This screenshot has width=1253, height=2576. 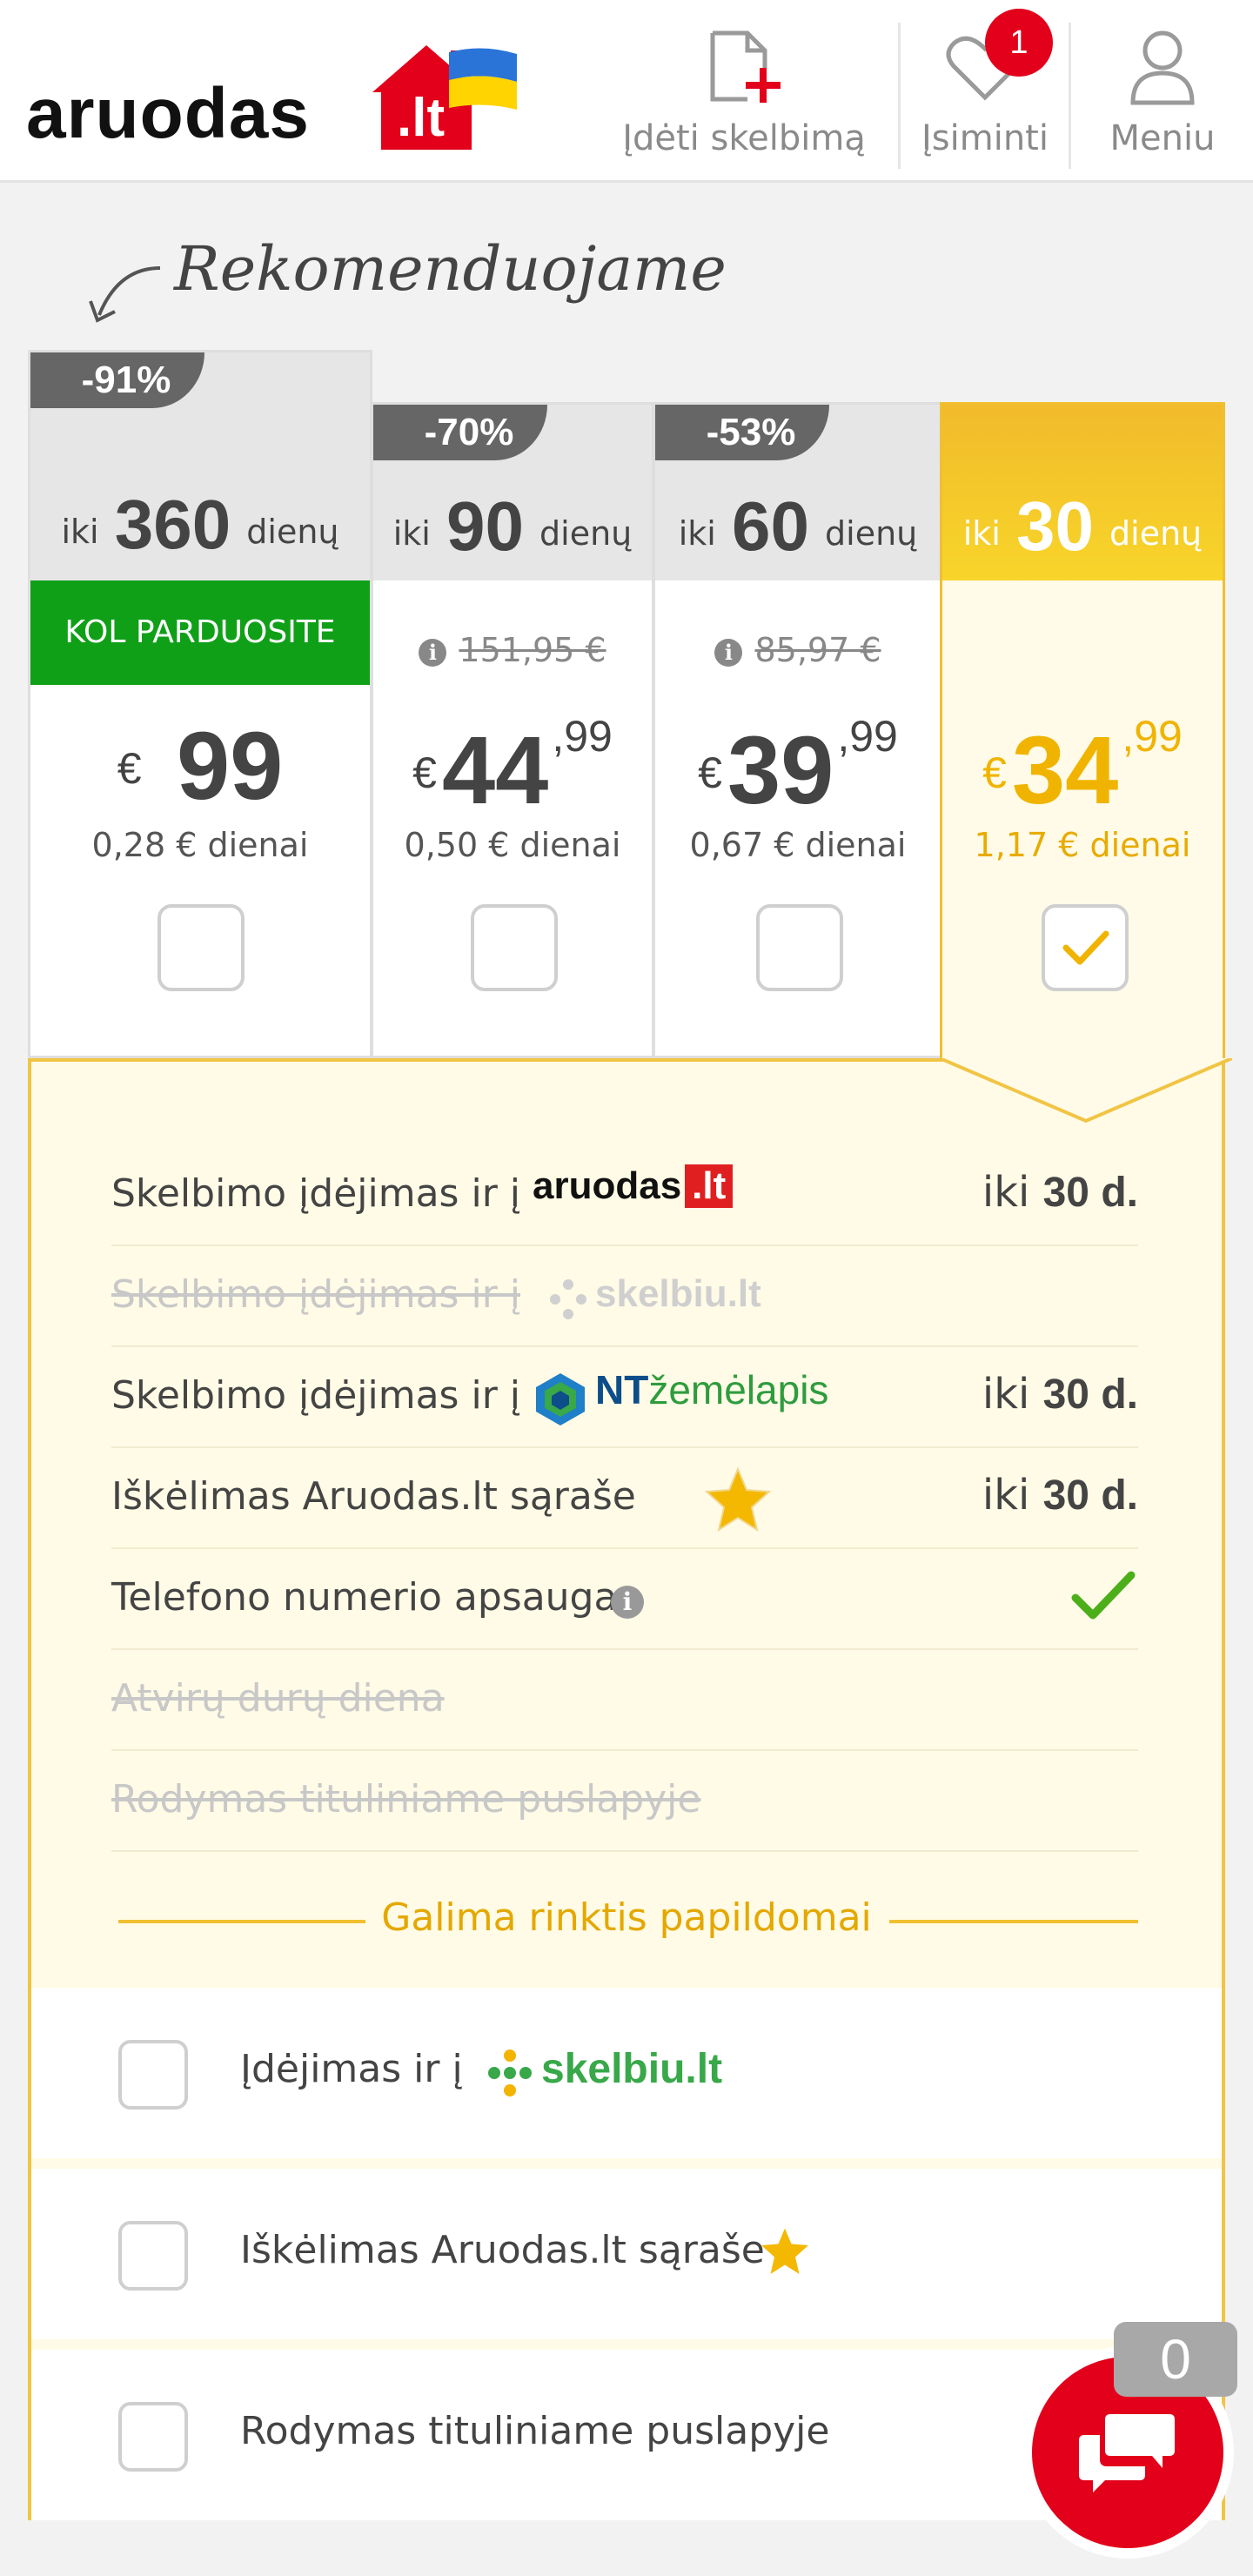 I want to click on star-icon, so click(x=784, y=2251).